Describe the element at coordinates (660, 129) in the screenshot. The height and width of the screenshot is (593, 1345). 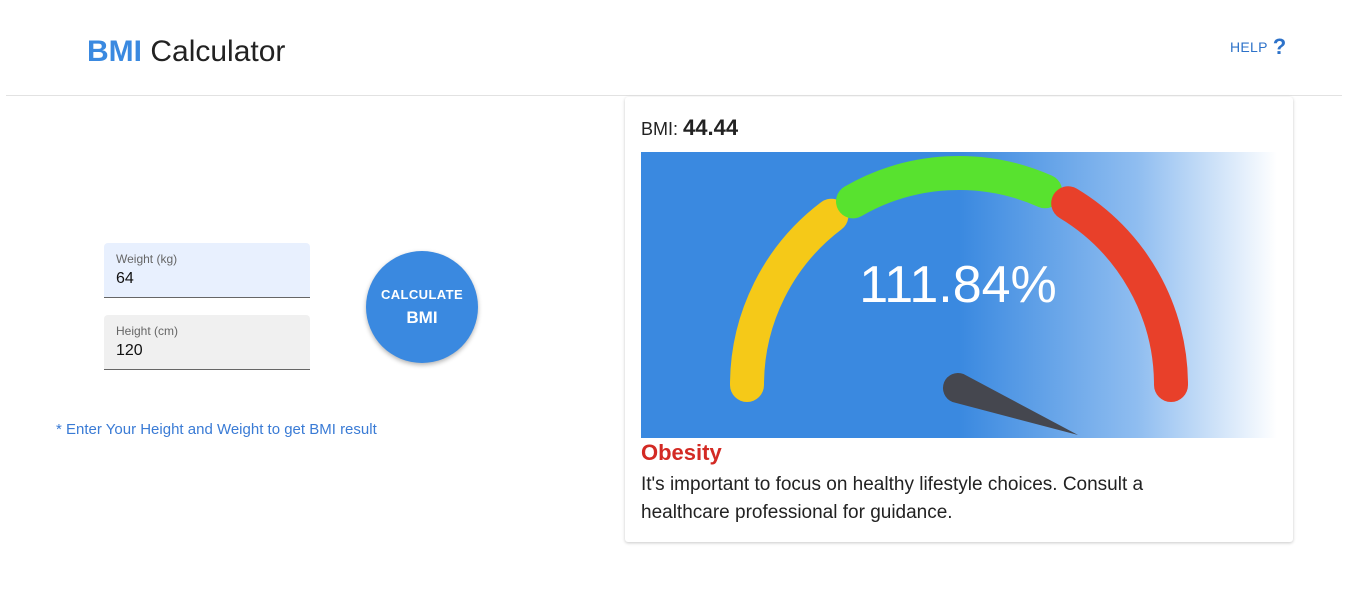
I see `bmi-label: BMI:` at that location.